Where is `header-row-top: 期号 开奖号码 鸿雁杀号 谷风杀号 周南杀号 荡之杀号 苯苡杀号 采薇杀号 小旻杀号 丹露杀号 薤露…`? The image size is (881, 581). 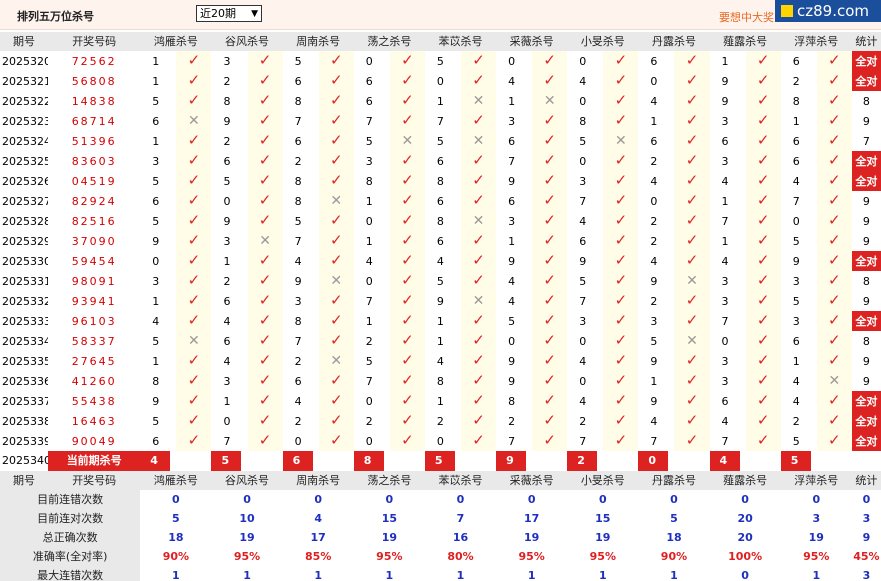
header-row-top: 期号 开奖号码 鸿雁杀号 谷风杀号 周南杀号 荡之杀号 苯苡杀号 采薇杀号 小旻杀号 丹露杀号 薤露… is located at coordinates (440, 41).